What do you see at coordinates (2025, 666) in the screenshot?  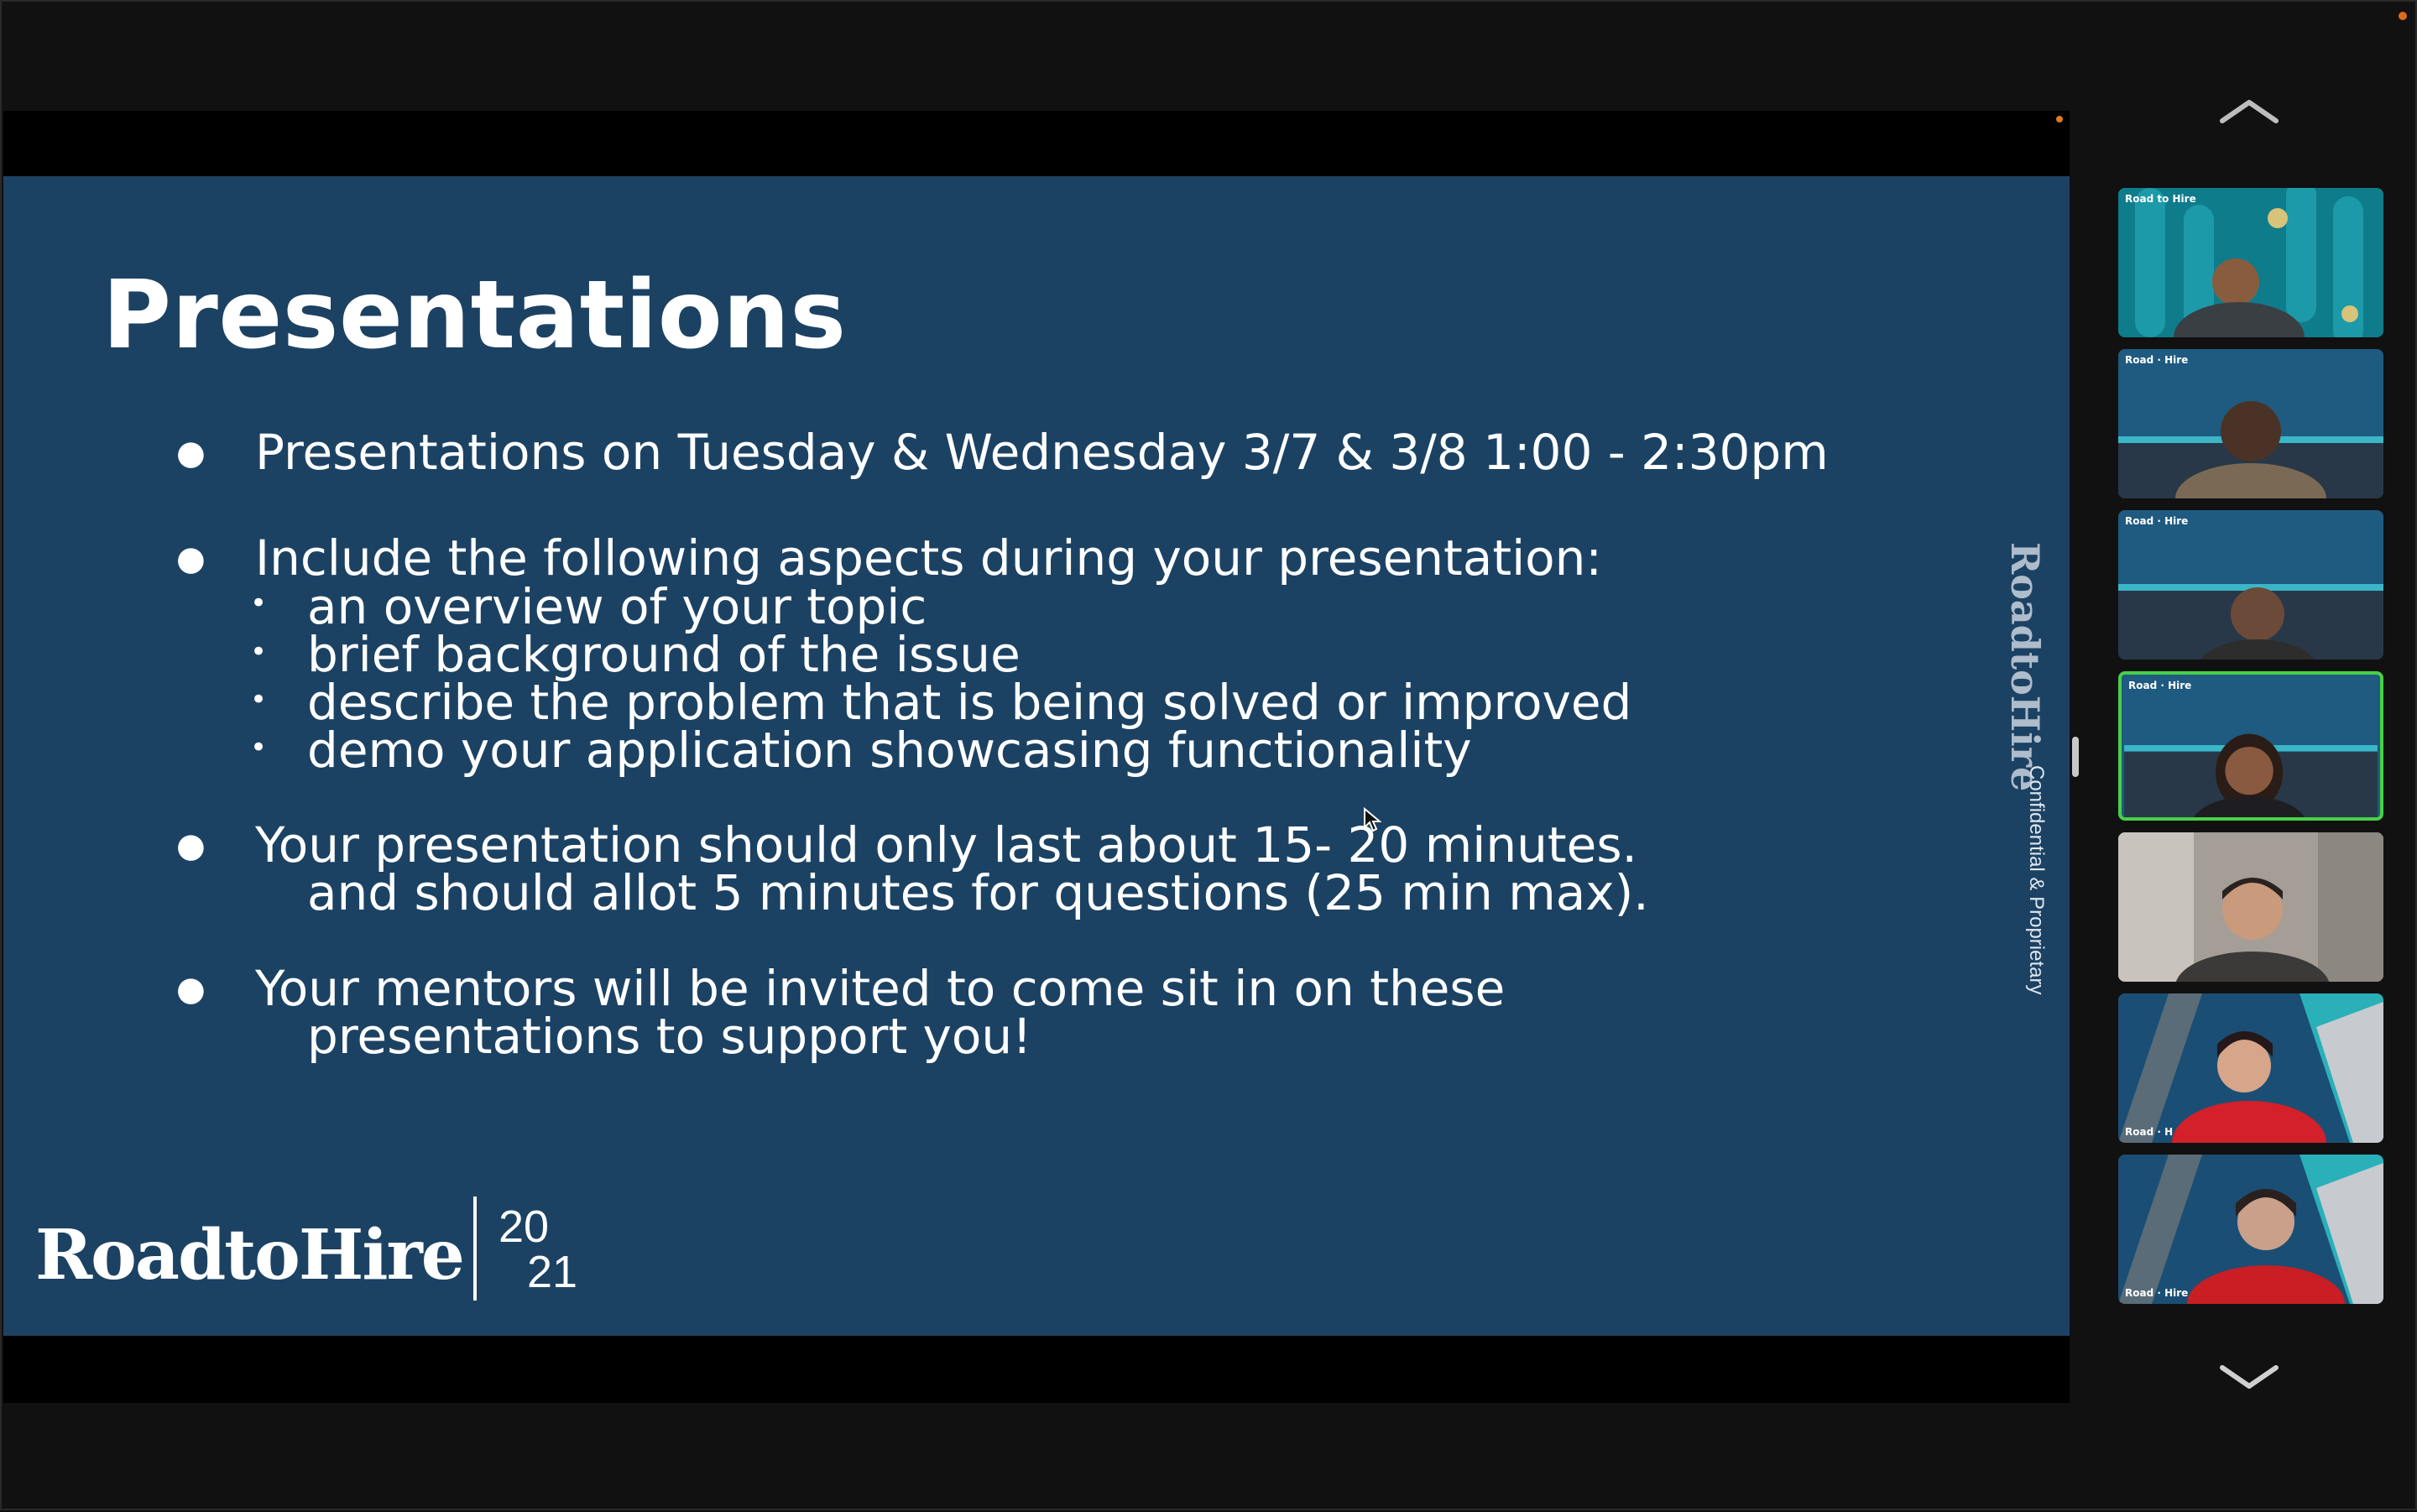 I see `side-brand-logo: RoadtoHire` at bounding box center [2025, 666].